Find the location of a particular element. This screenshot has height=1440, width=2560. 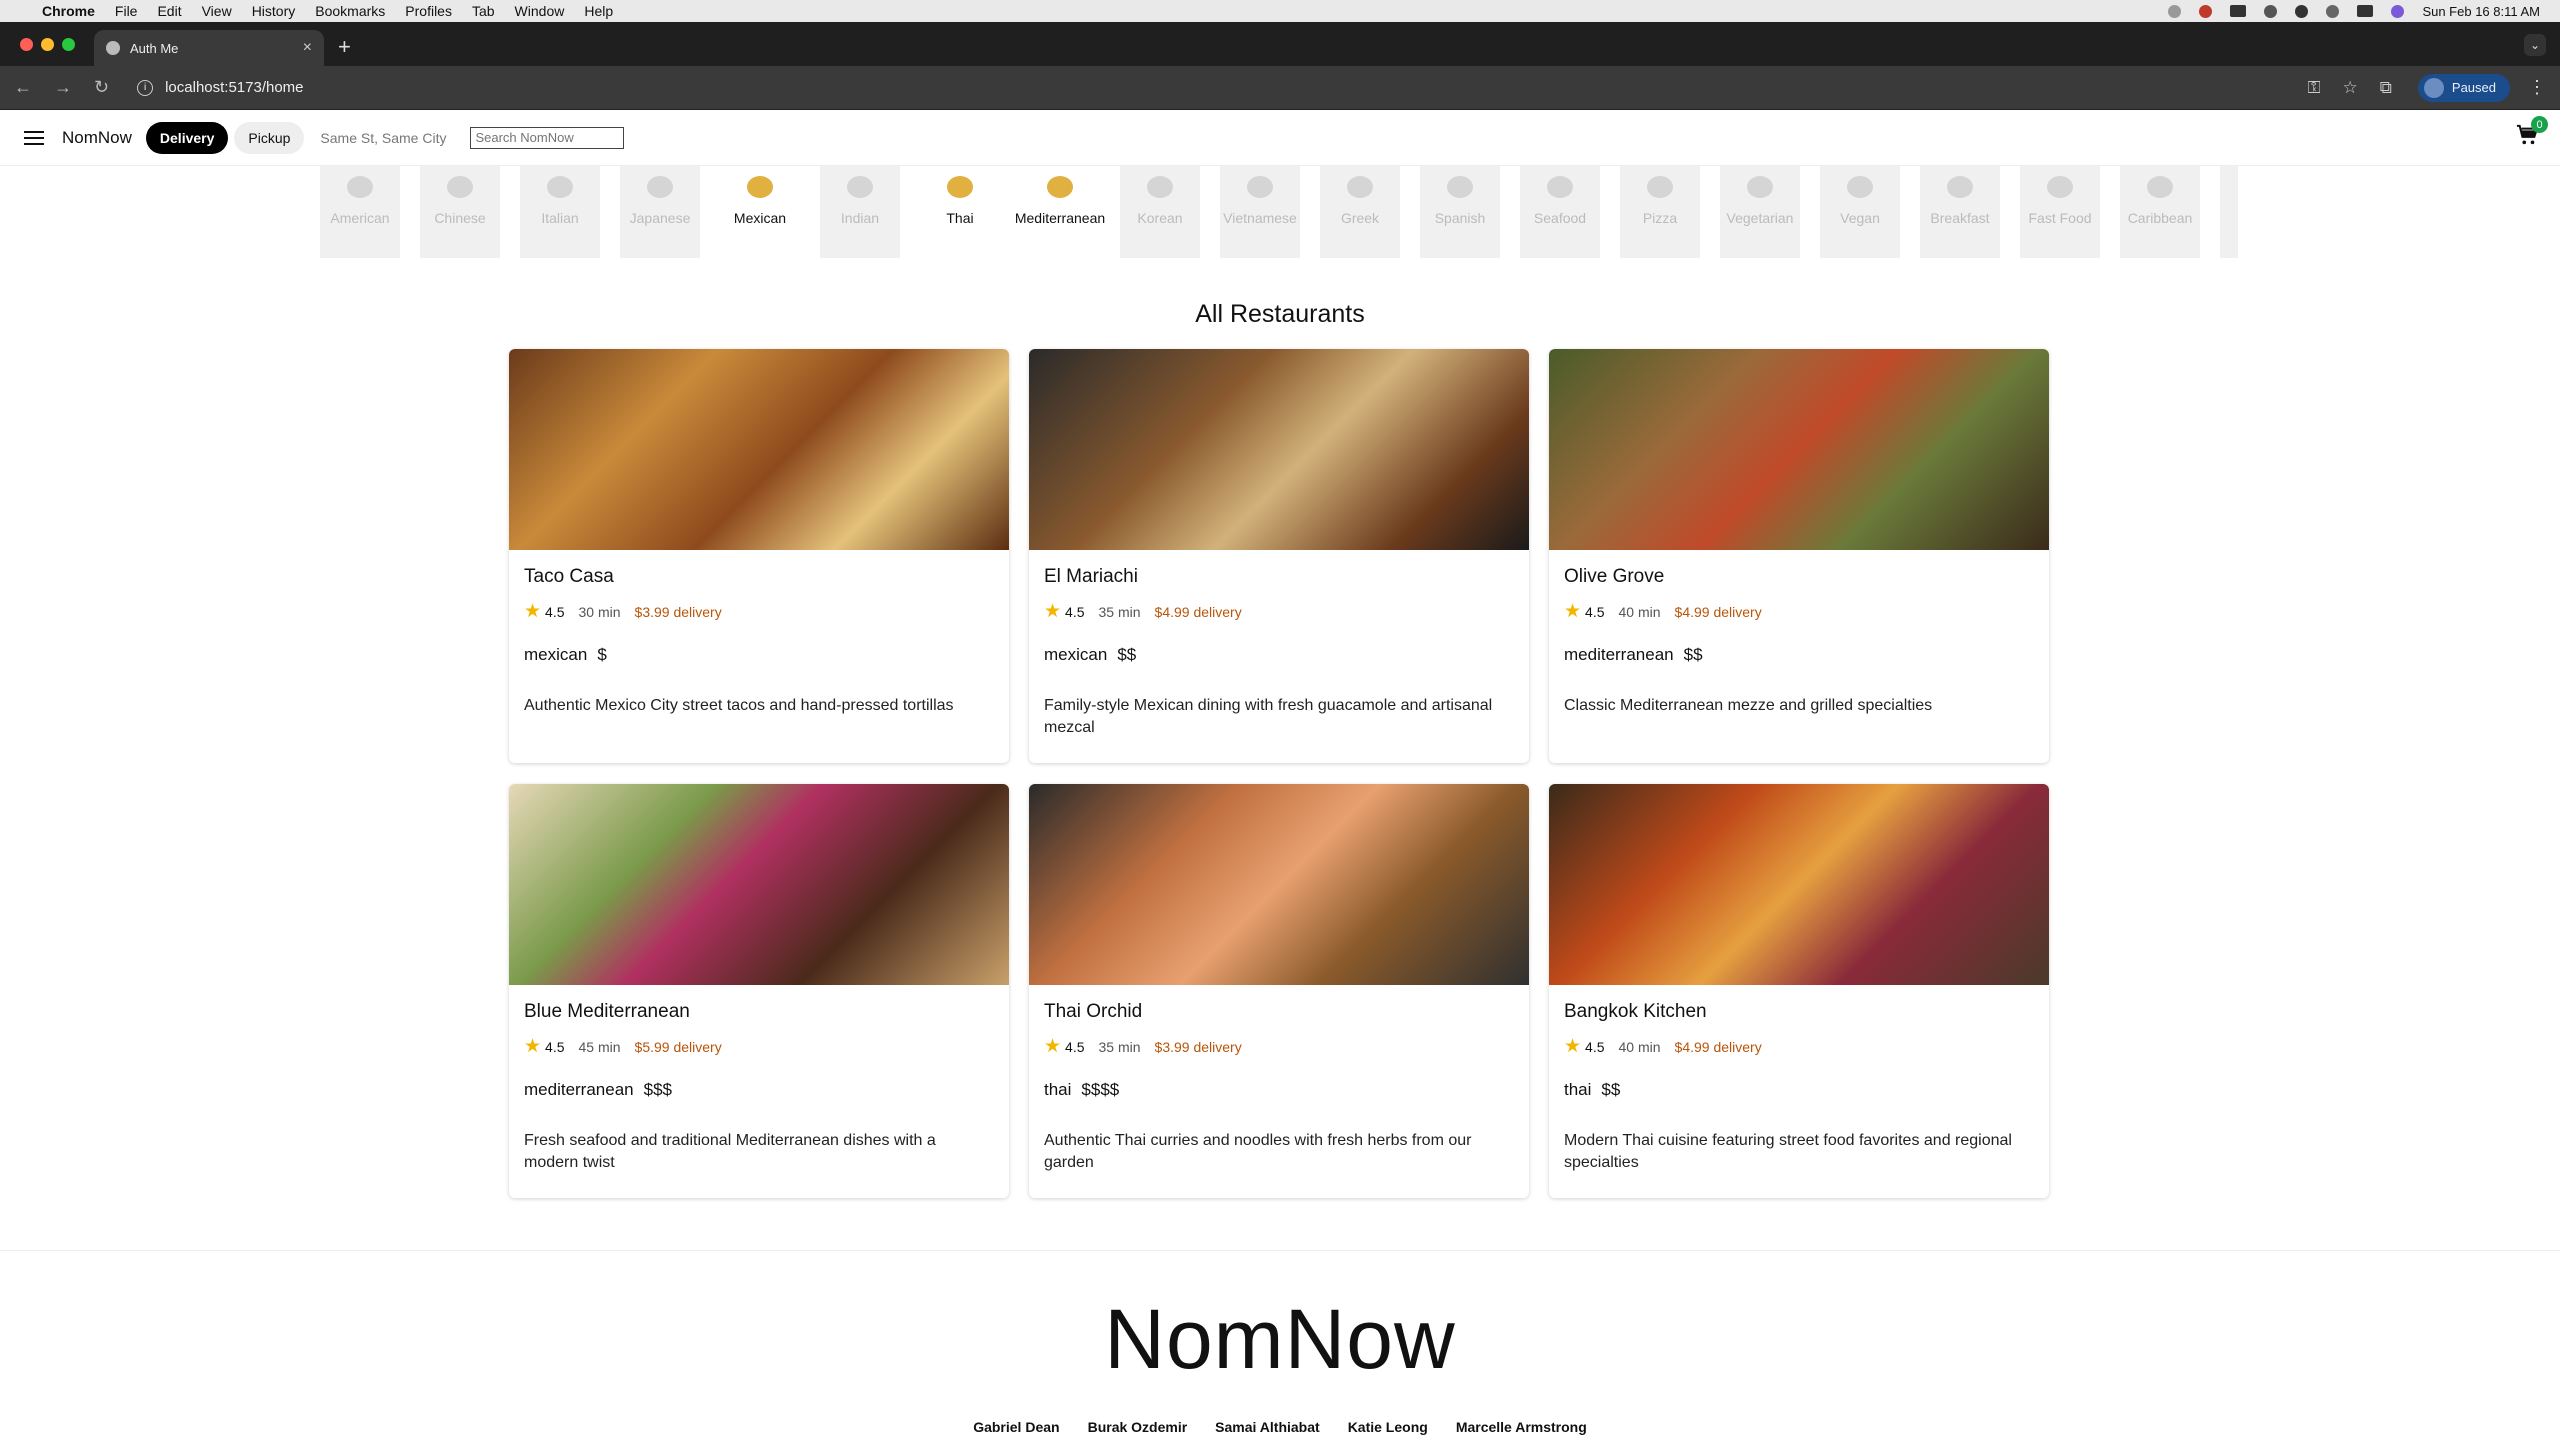

close-tab-icon: × is located at coordinates (307, 48).